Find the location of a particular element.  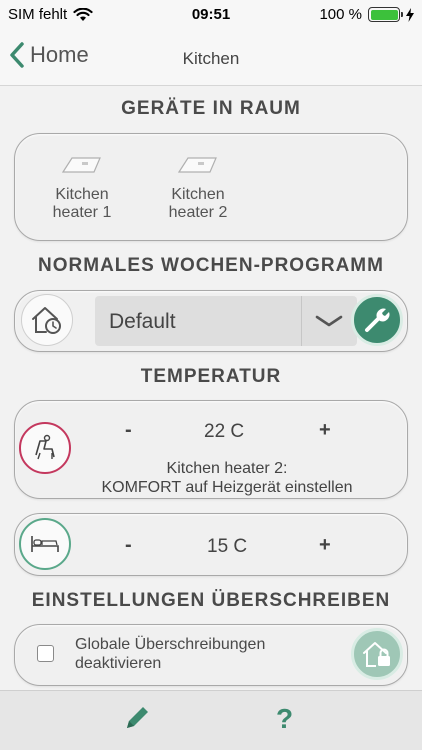

comfort-mode-icon-button is located at coordinates (45, 448).